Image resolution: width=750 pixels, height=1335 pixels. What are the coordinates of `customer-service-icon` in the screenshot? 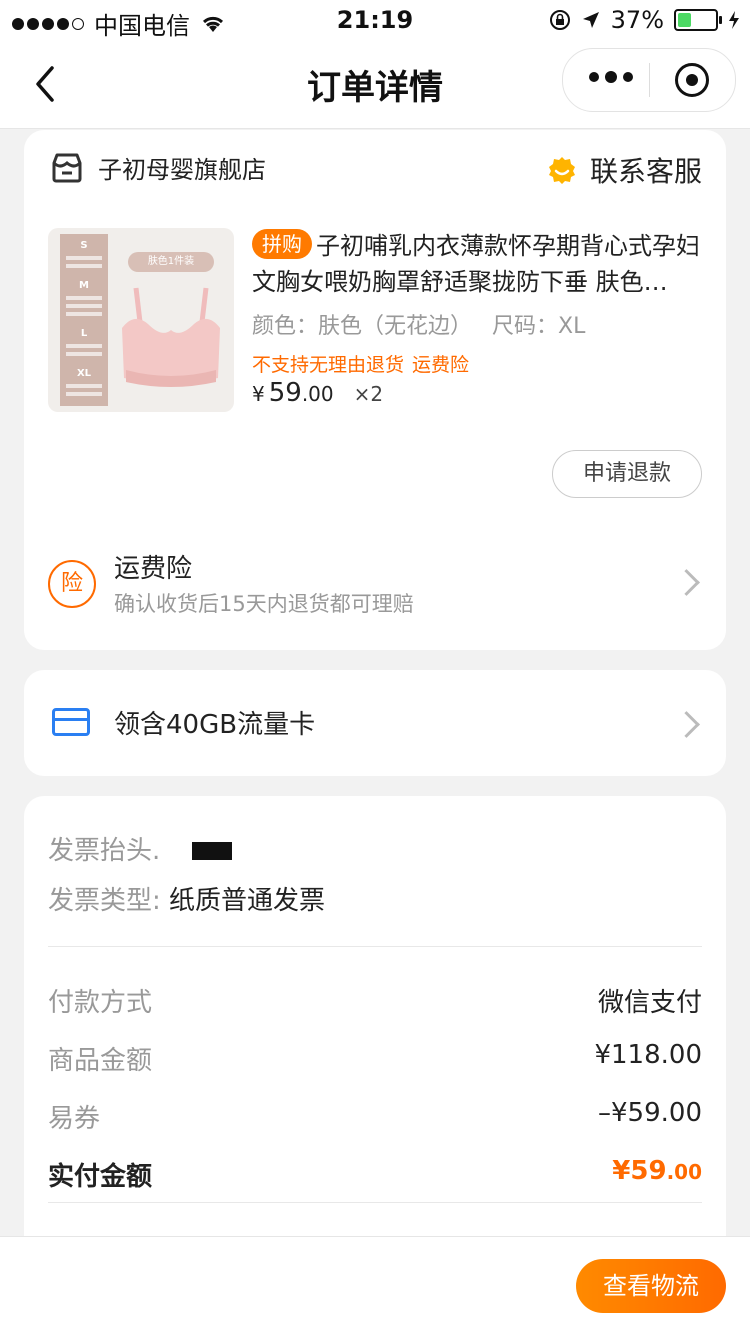 It's located at (561, 170).